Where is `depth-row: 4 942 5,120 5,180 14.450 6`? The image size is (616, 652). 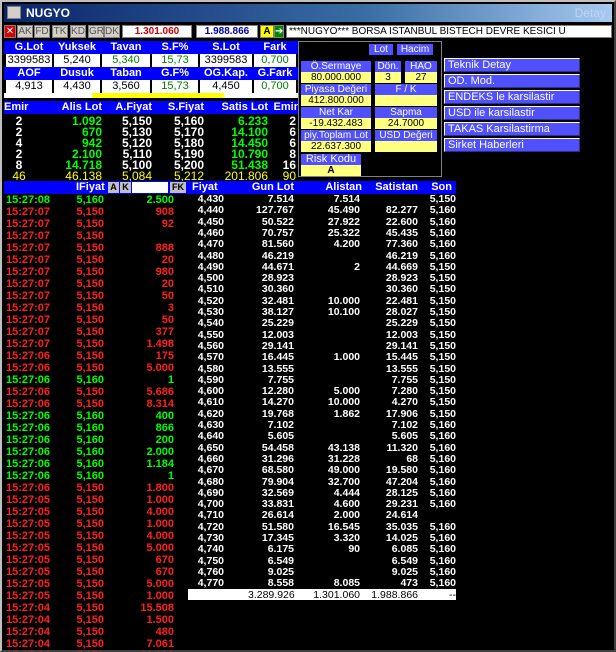 depth-row: 4 942 5,120 5,180 14.450 6 is located at coordinates (151, 143).